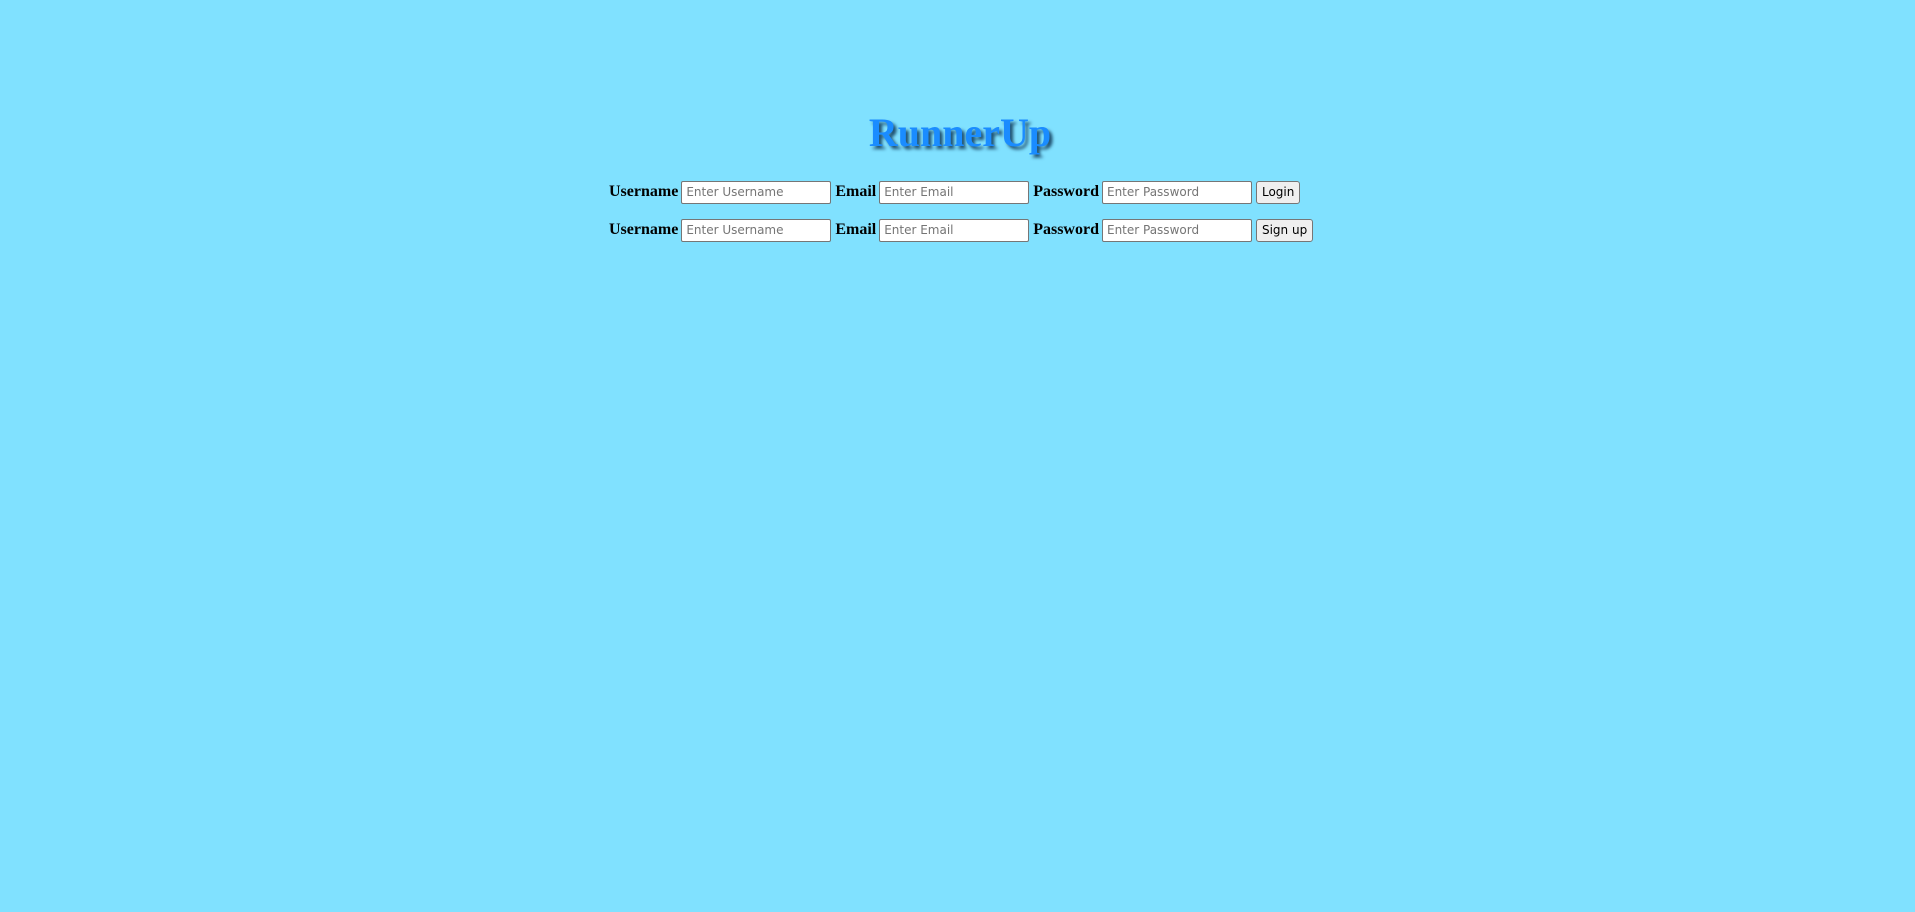 This screenshot has height=912, width=1915. I want to click on signup-username-input, so click(756, 230).